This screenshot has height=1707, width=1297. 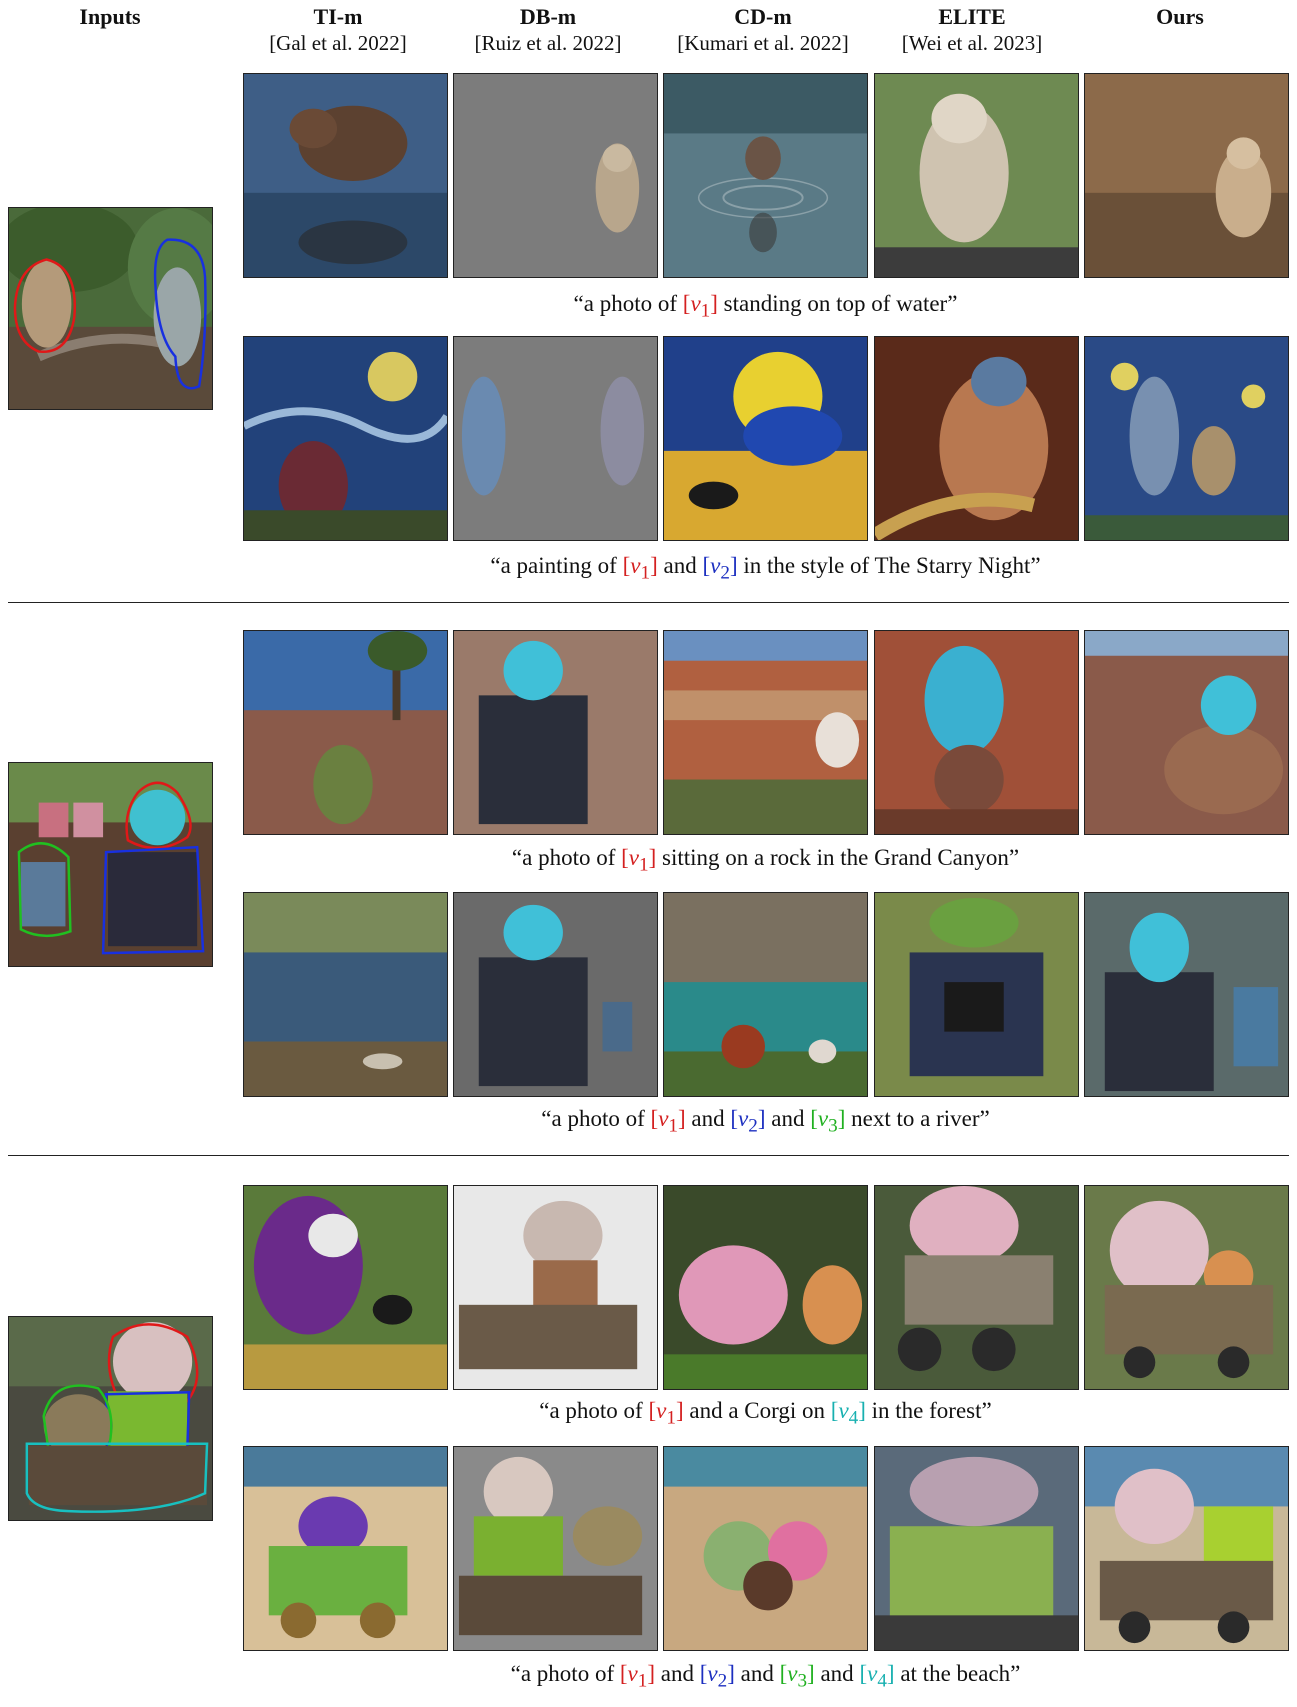 What do you see at coordinates (1186, 438) in the screenshot?
I see `result-ours-starry` at bounding box center [1186, 438].